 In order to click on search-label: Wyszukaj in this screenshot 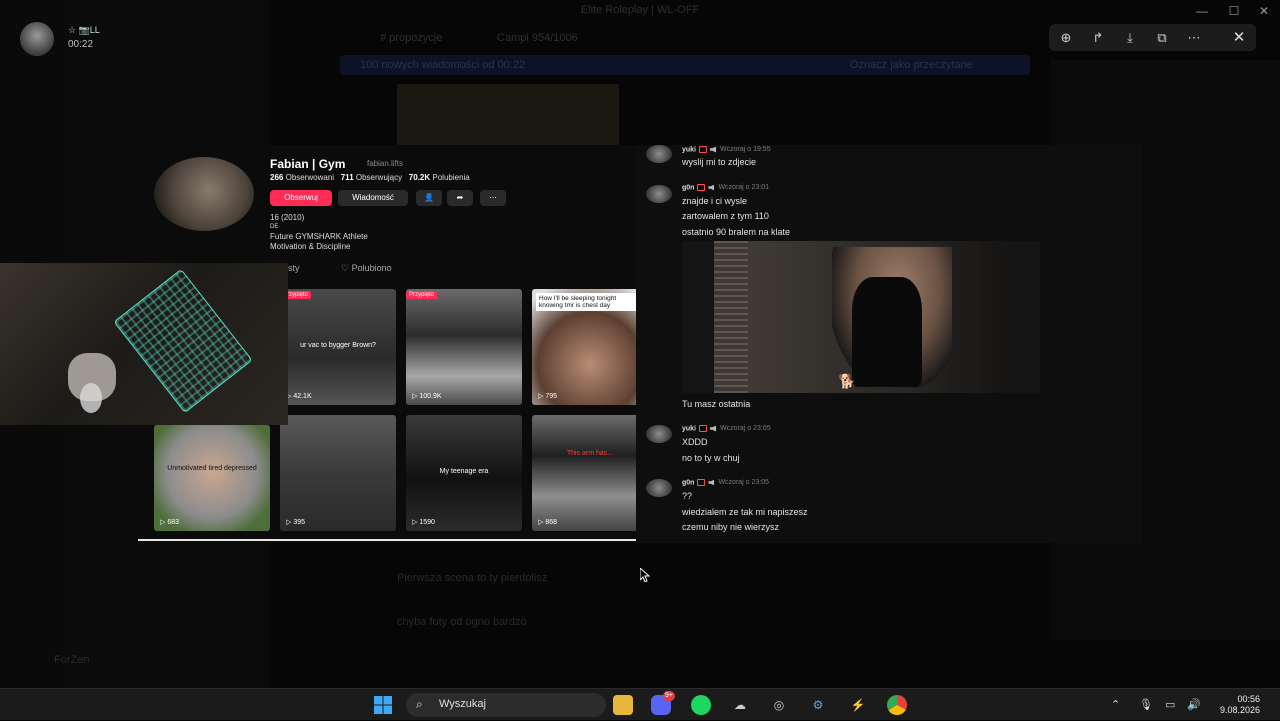, I will do `click(462, 704)`.